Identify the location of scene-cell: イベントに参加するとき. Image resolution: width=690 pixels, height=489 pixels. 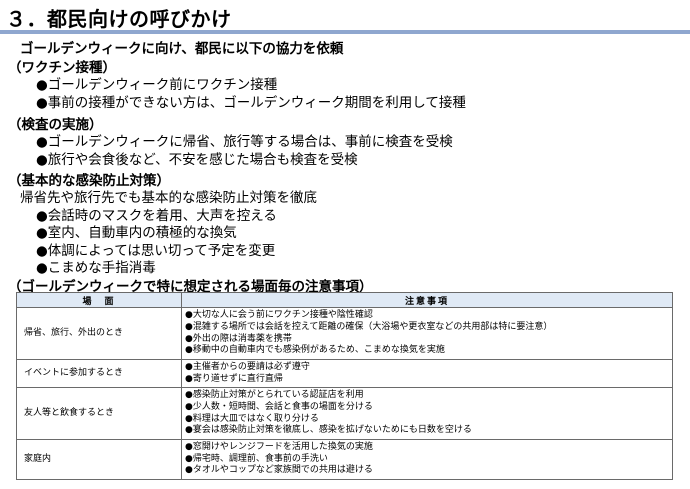
(99, 373).